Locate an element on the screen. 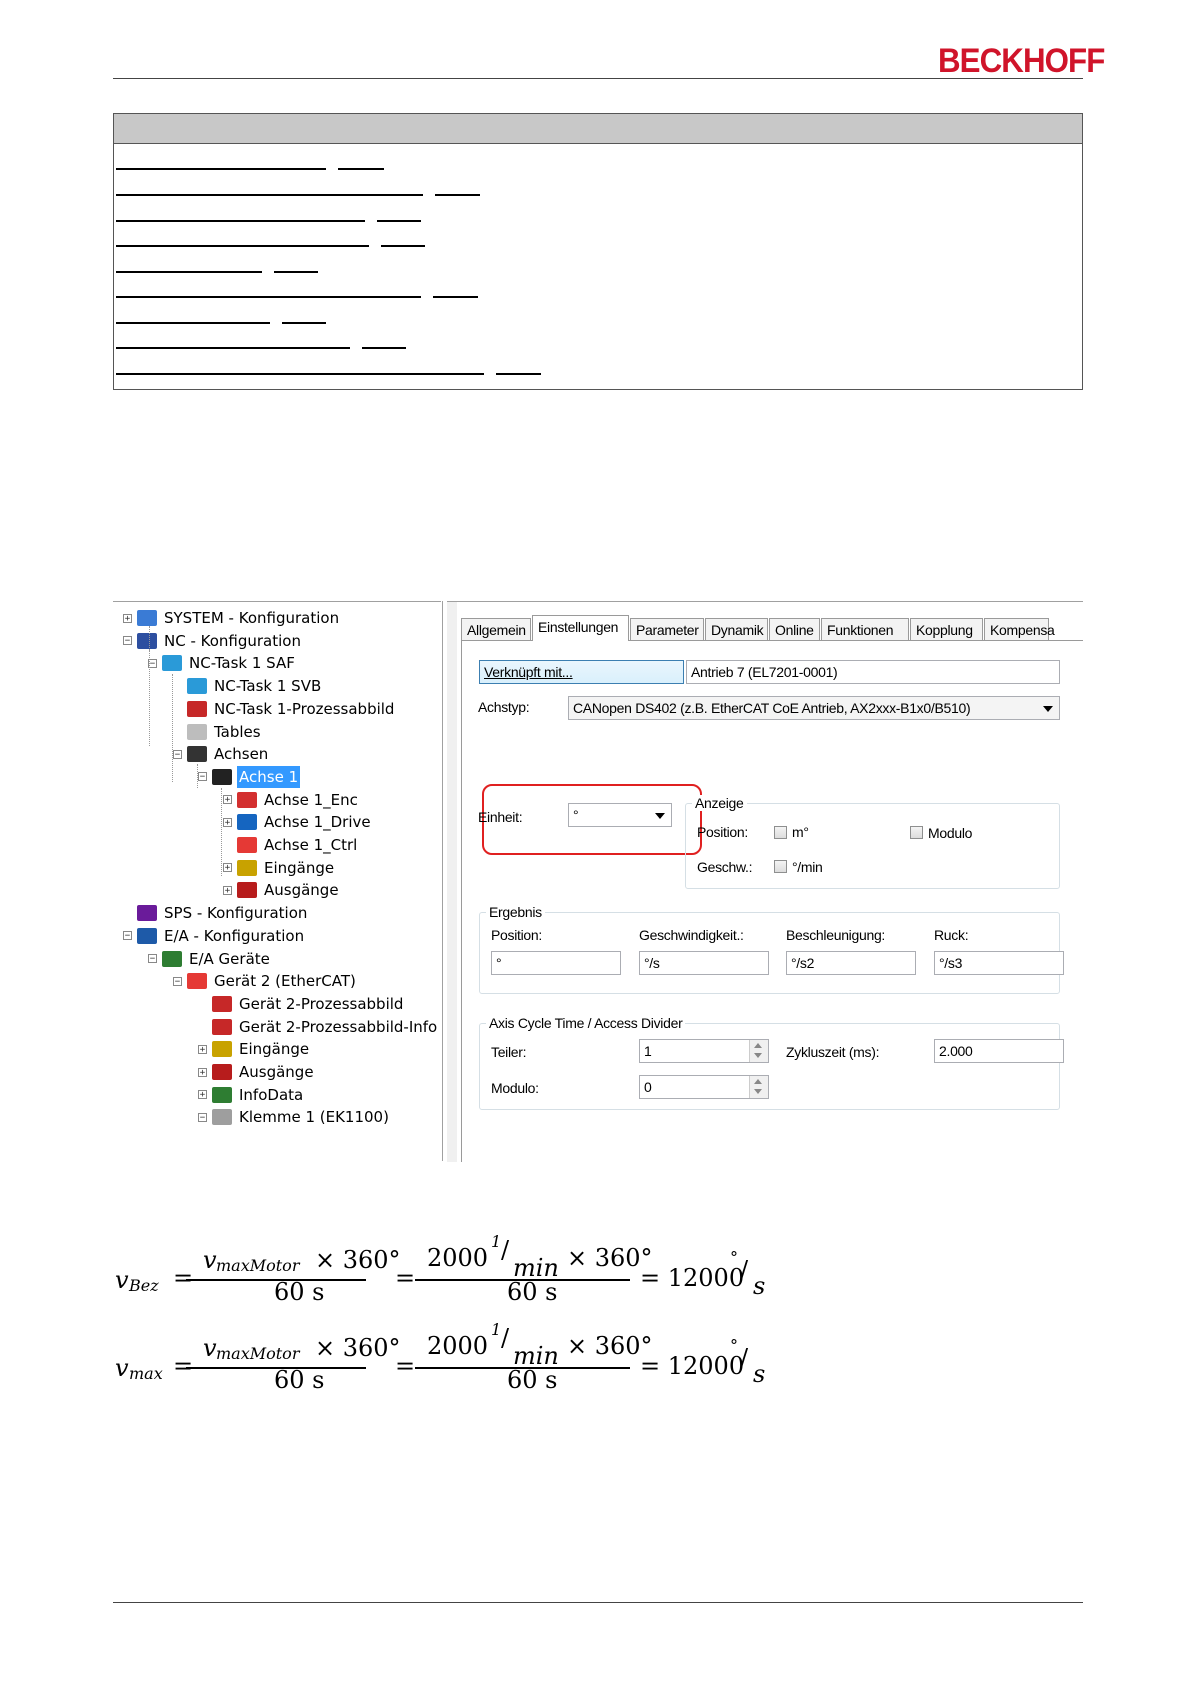  tree-node: − E/A Geräte is located at coordinates (210, 959).